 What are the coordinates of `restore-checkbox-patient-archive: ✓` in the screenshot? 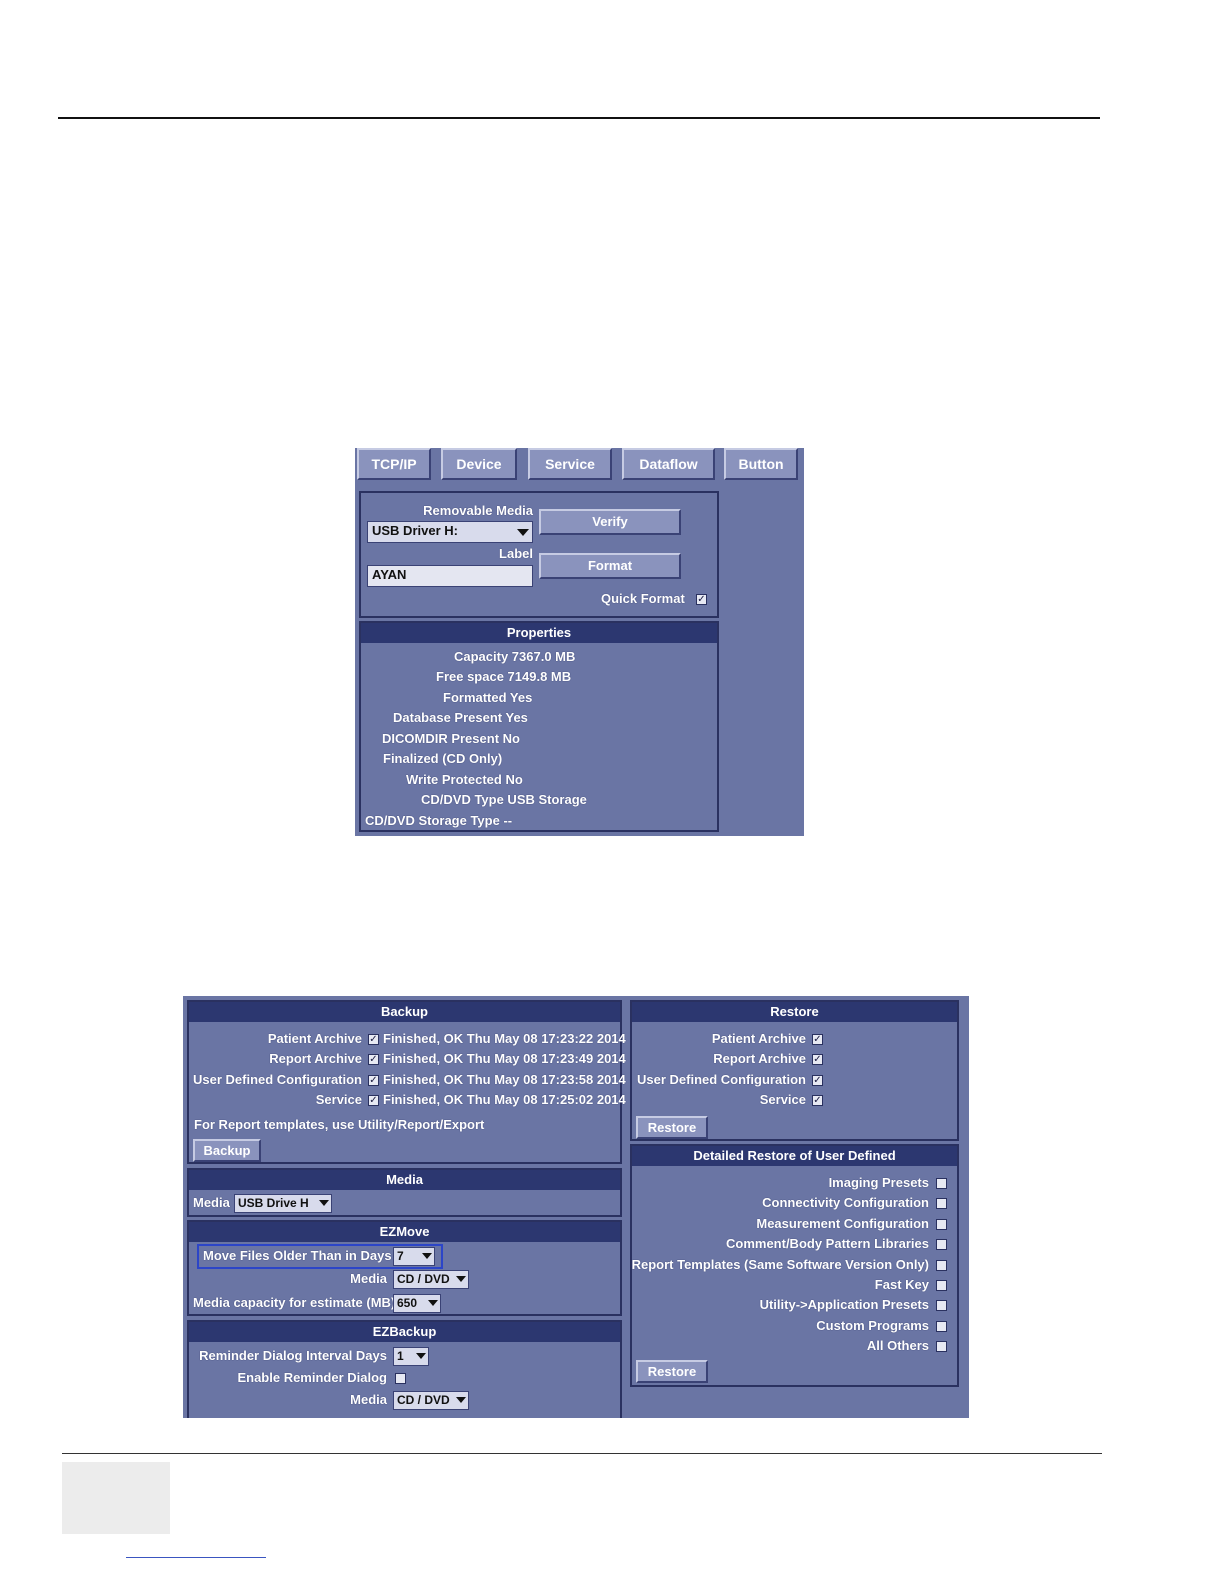 It's located at (817, 1039).